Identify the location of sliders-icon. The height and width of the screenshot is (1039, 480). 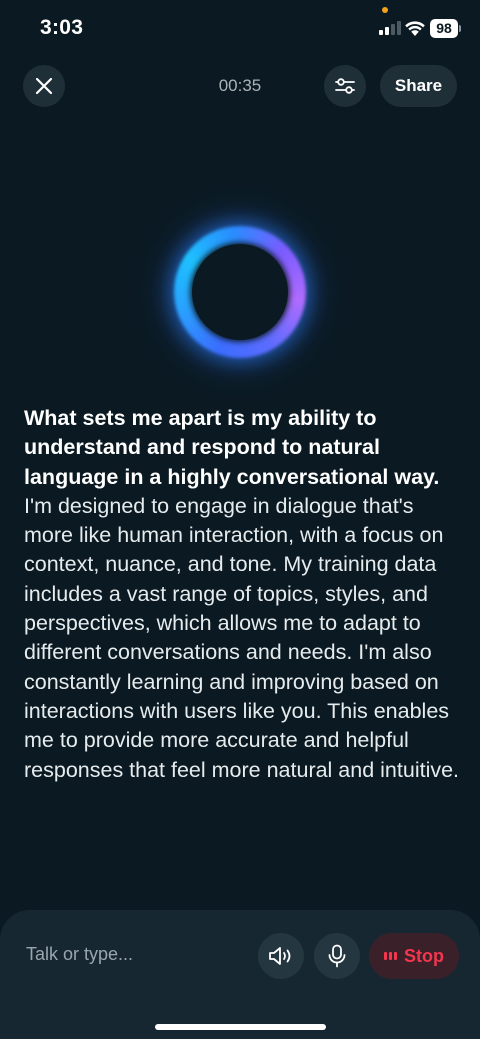
(345, 86).